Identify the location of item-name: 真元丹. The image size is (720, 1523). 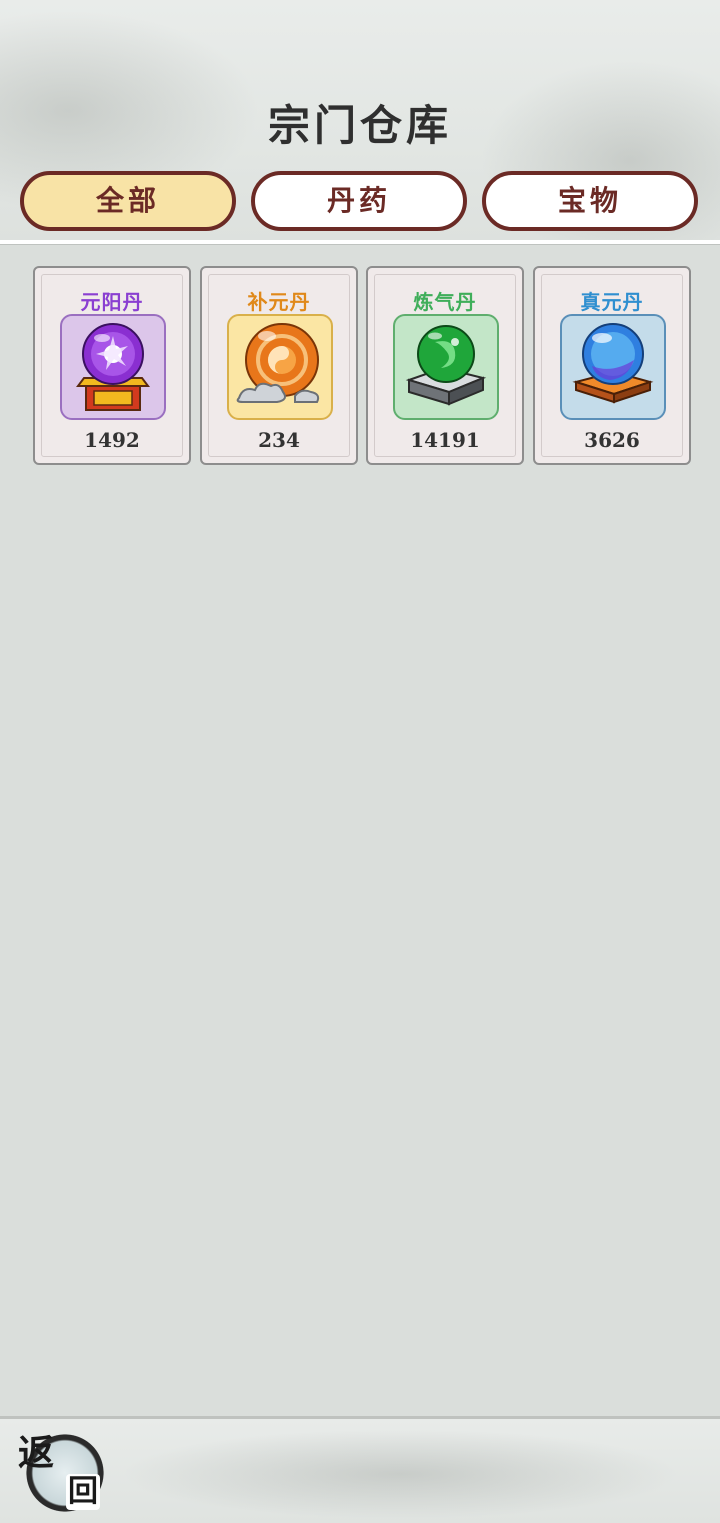
(612, 302).